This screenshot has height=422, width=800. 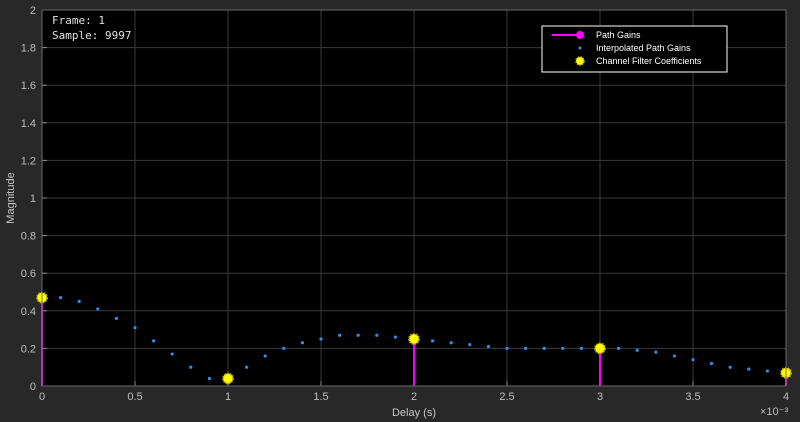 What do you see at coordinates (414, 397) in the screenshot?
I see `x-tick-label: 2` at bounding box center [414, 397].